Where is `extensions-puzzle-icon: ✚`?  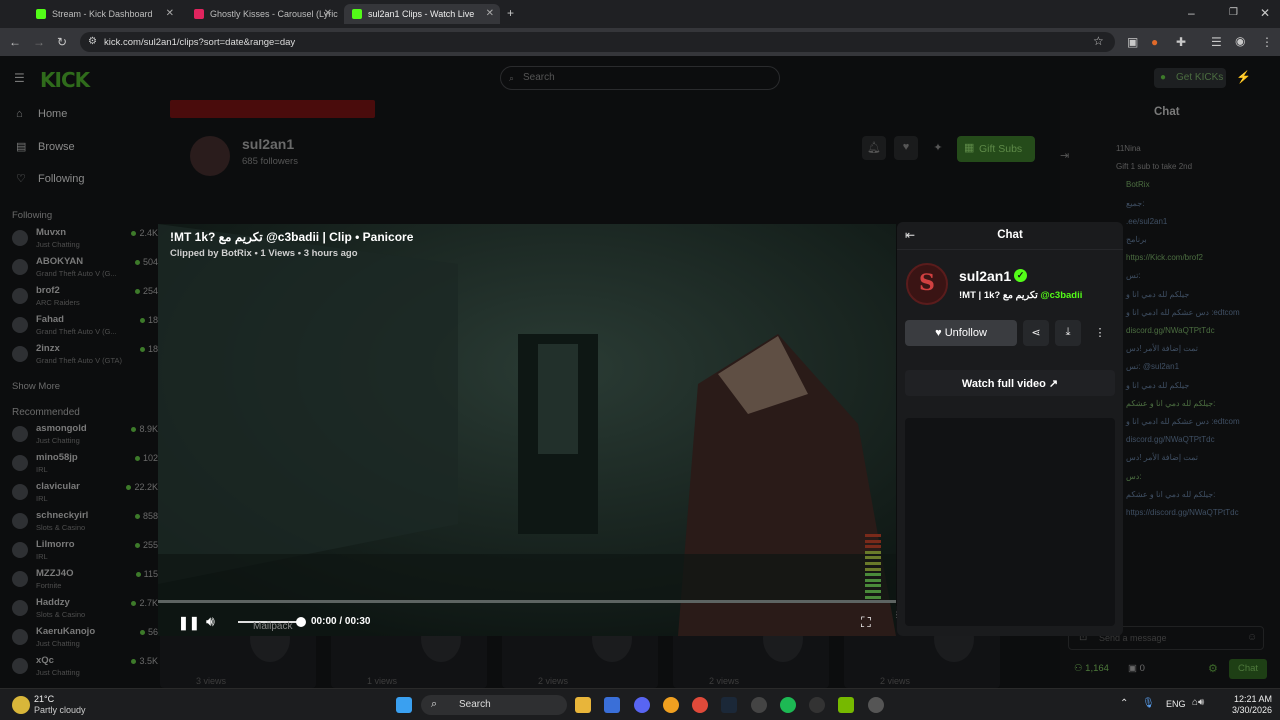
extensions-puzzle-icon: ✚ is located at coordinates (1181, 42).